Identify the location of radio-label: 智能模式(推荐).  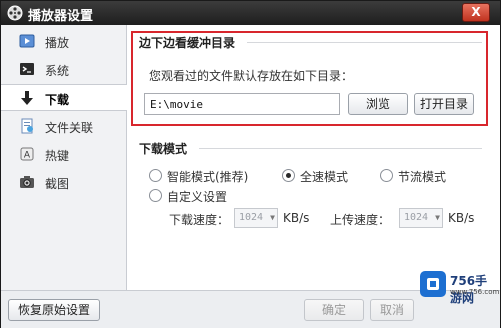
(208, 177).